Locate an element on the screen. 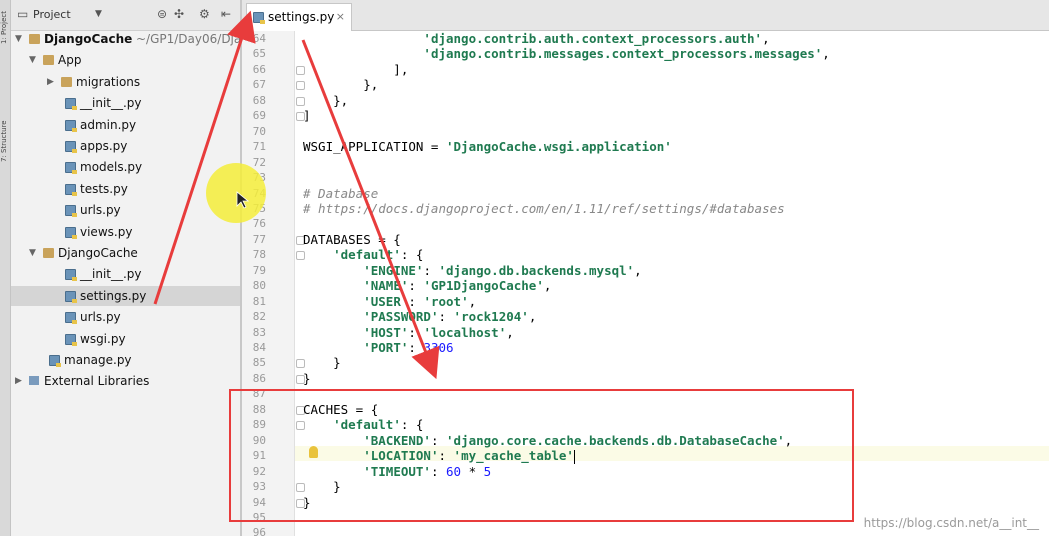 The image size is (1049, 540). annotation-arrow-code is located at coordinates (370, 209).